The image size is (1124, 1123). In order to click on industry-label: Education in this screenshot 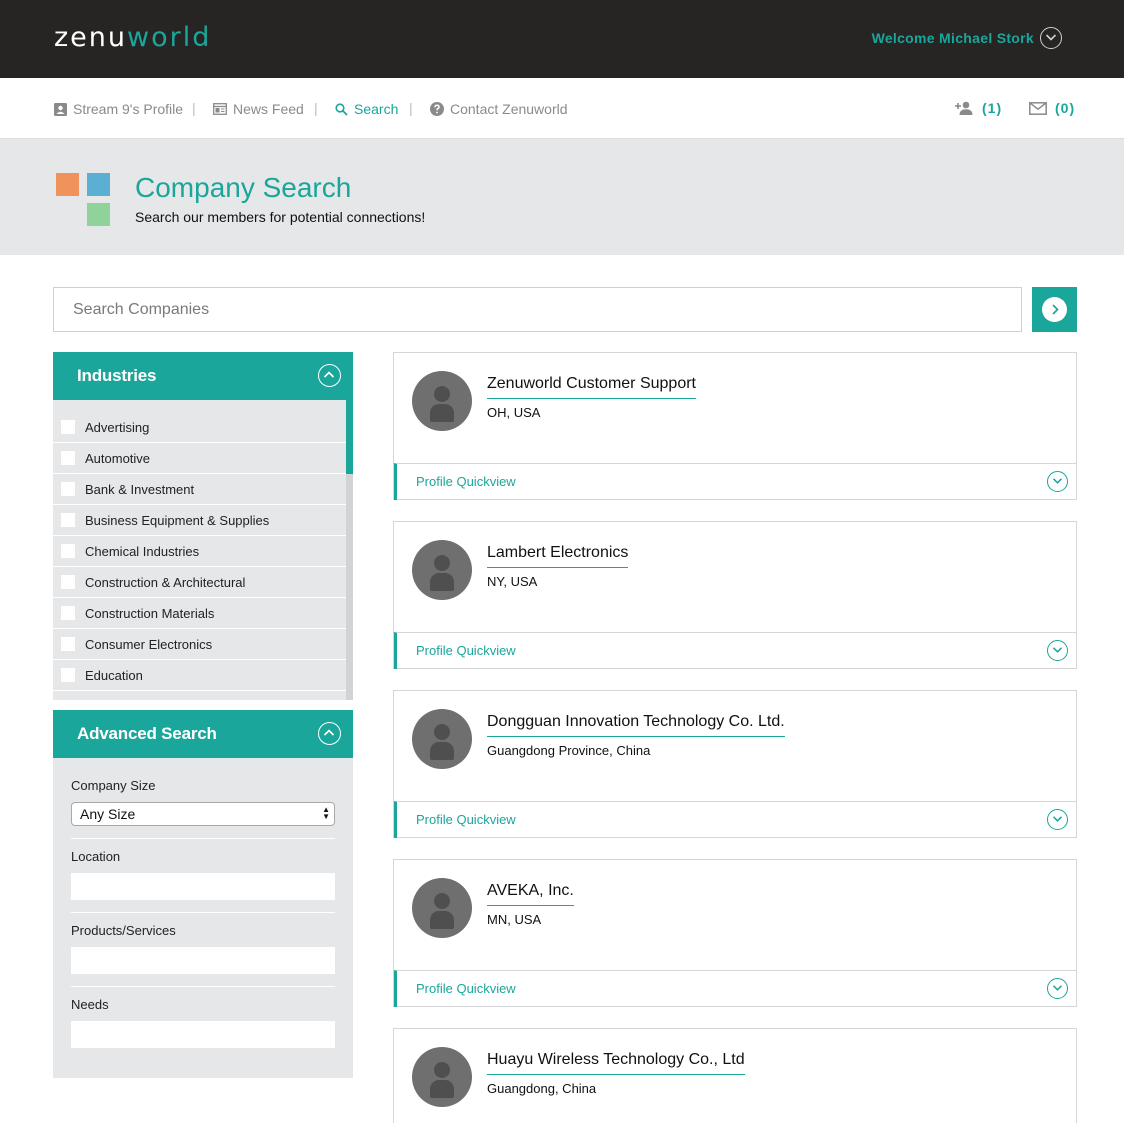, I will do `click(114, 675)`.